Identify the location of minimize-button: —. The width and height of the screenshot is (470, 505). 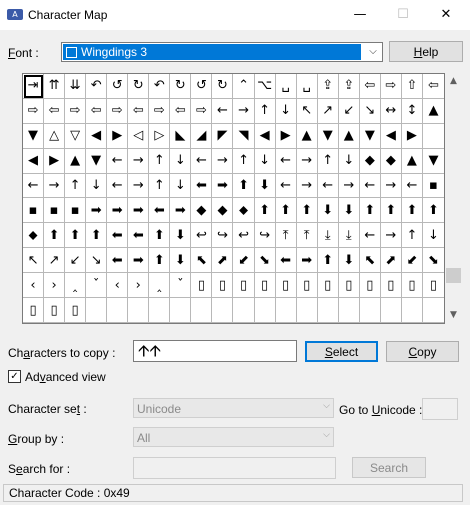
(360, 15).